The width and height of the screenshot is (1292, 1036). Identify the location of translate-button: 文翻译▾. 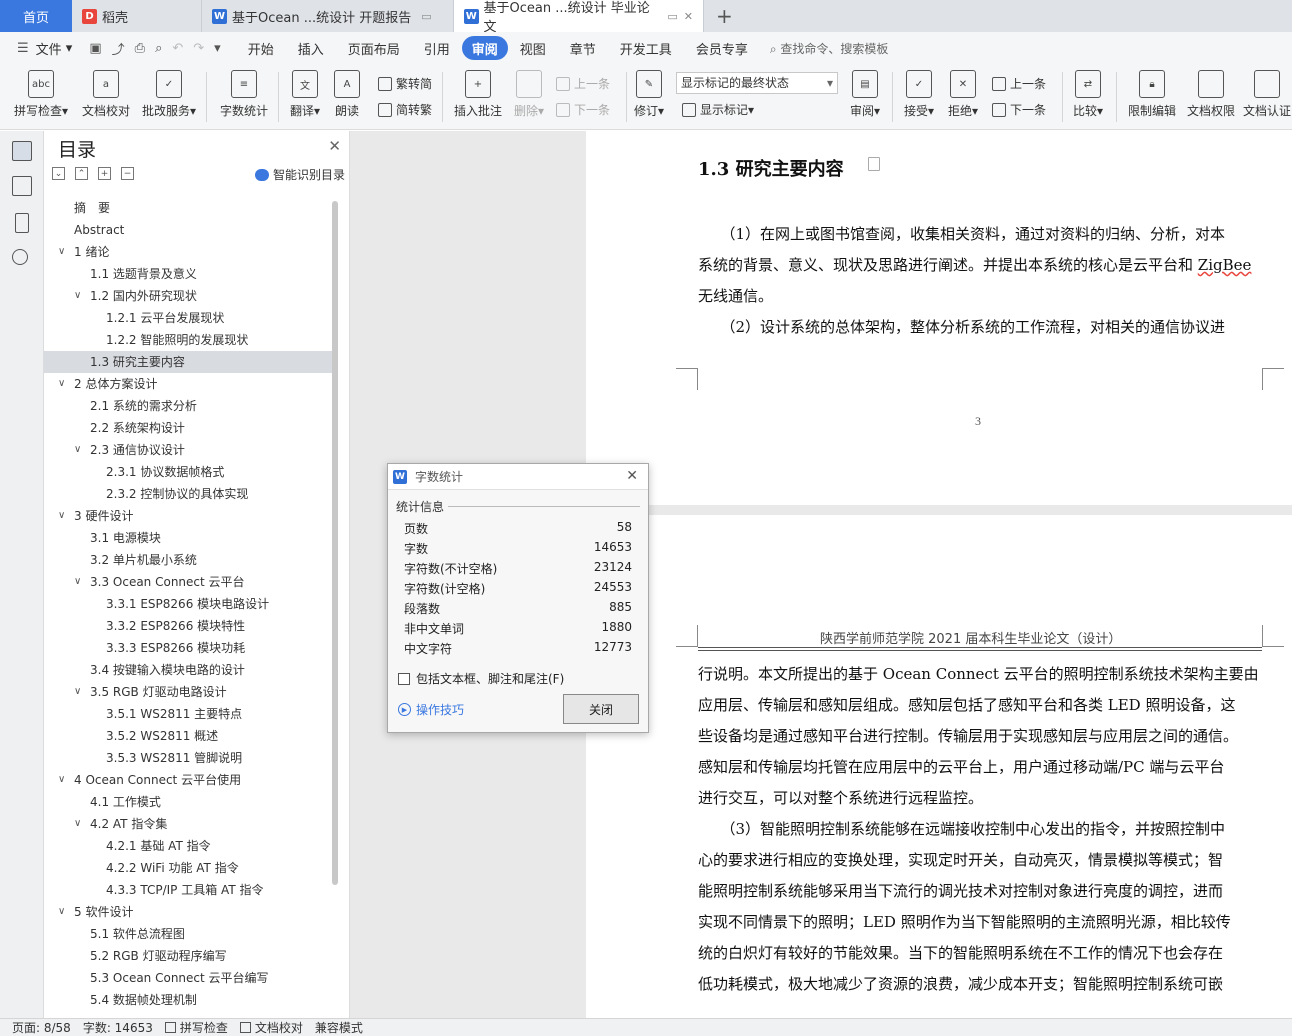
(305, 94).